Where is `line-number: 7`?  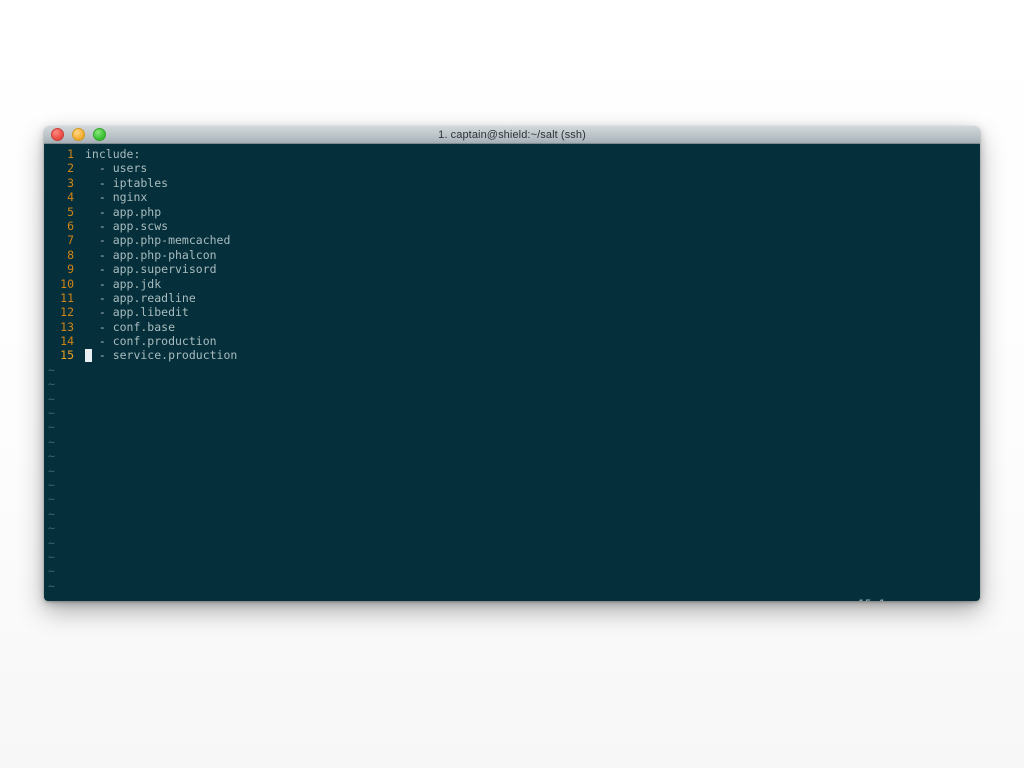
line-number: 7 is located at coordinates (70, 240).